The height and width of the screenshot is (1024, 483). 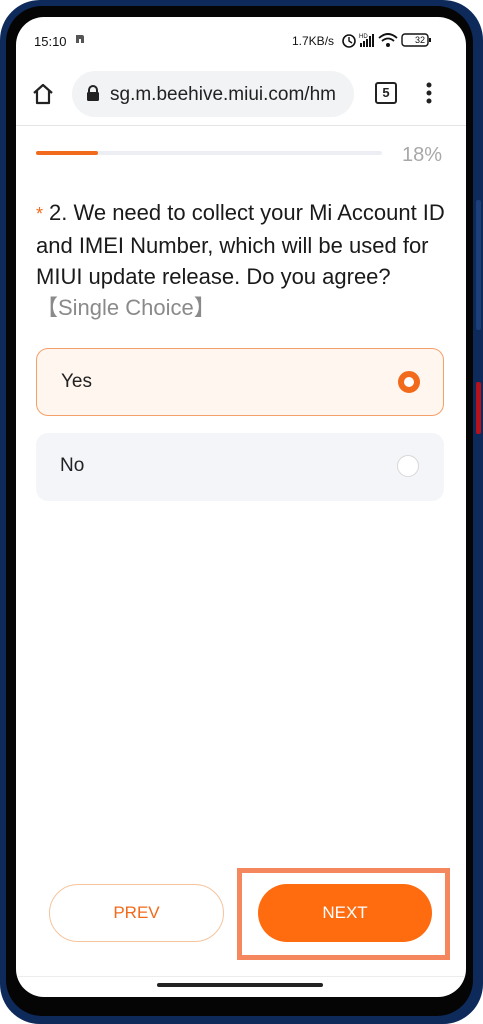 What do you see at coordinates (50, 41) in the screenshot?
I see `status-time: 15:10` at bounding box center [50, 41].